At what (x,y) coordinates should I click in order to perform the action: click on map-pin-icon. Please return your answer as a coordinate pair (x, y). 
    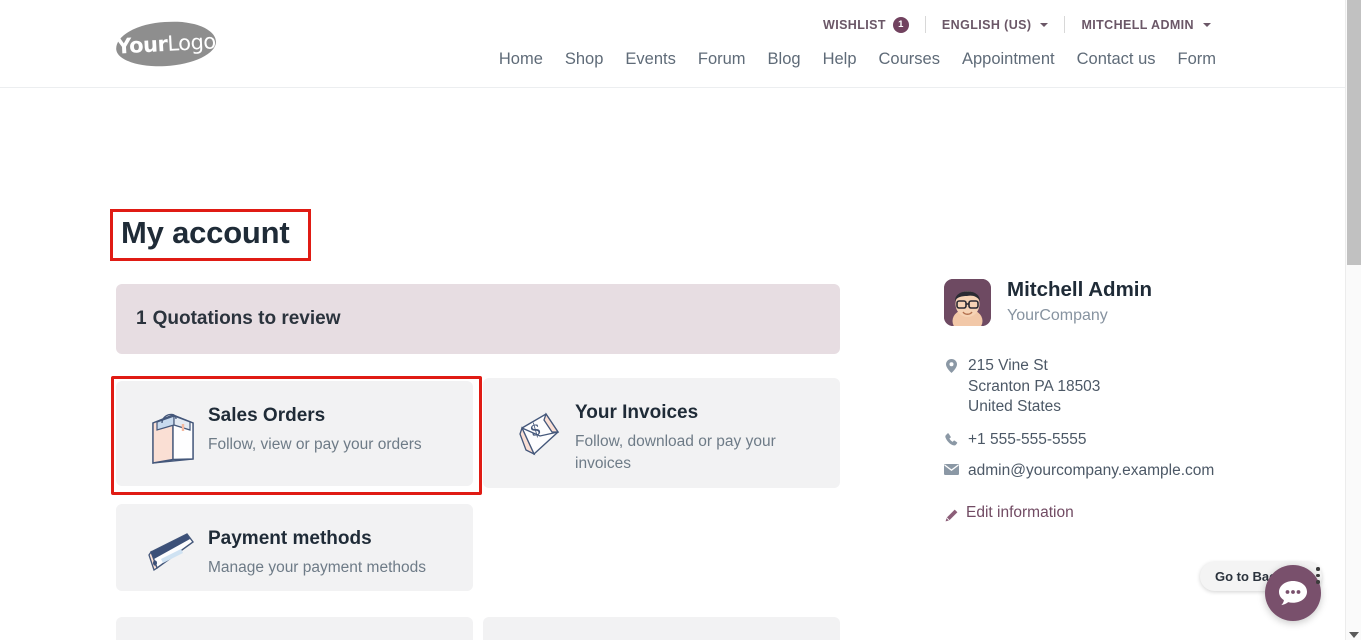
    Looking at the image, I should click on (951, 365).